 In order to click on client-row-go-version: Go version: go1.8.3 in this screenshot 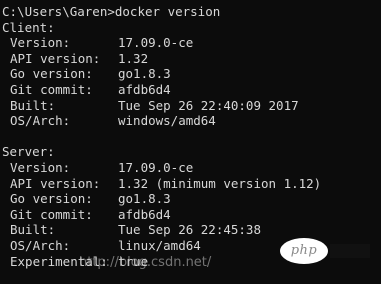, I will do `click(191, 74)`.